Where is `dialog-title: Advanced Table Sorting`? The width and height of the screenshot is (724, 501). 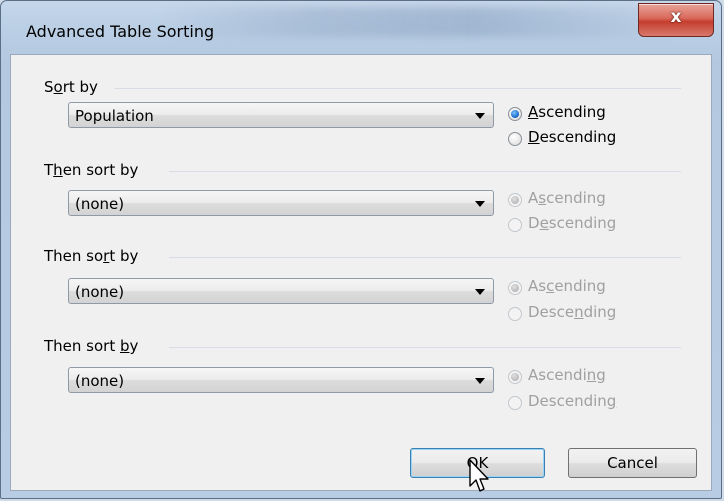 dialog-title: Advanced Table Sorting is located at coordinates (120, 31).